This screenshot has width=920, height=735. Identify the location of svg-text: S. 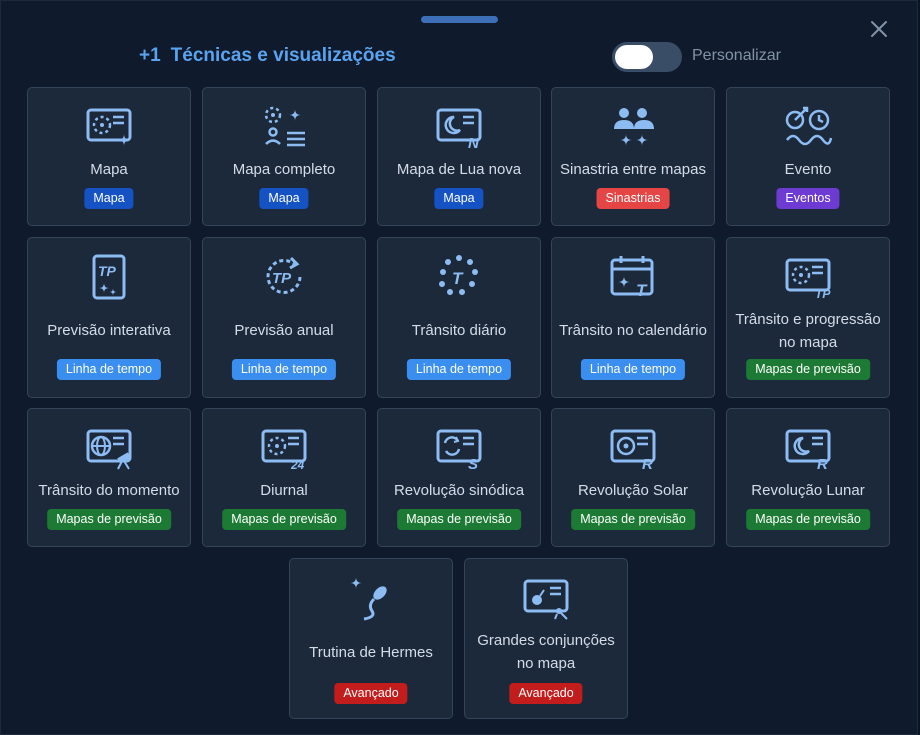
(473, 463).